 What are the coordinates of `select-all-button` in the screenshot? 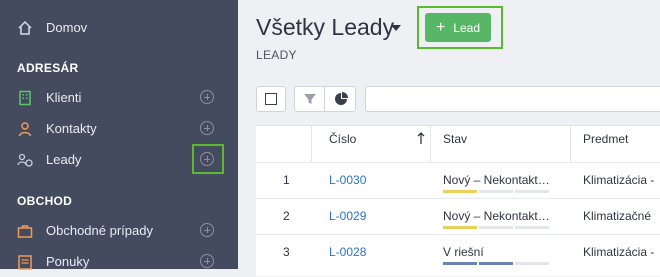 It's located at (271, 99).